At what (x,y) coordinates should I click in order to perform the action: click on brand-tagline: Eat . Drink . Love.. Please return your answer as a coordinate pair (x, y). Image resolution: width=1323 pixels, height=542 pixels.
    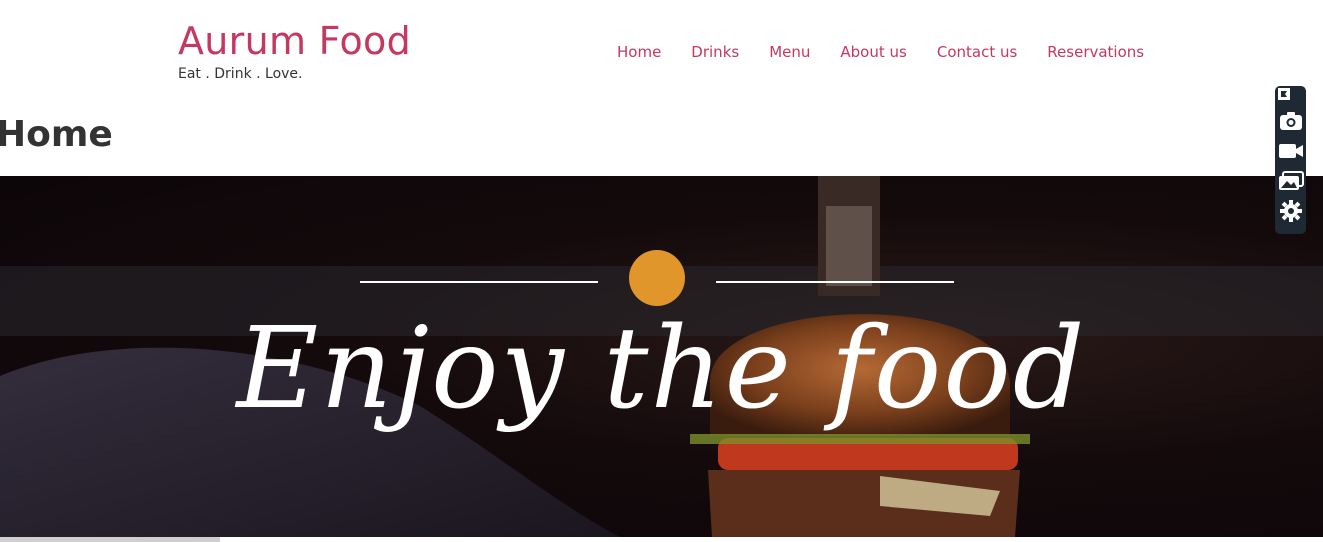
    Looking at the image, I should click on (240, 74).